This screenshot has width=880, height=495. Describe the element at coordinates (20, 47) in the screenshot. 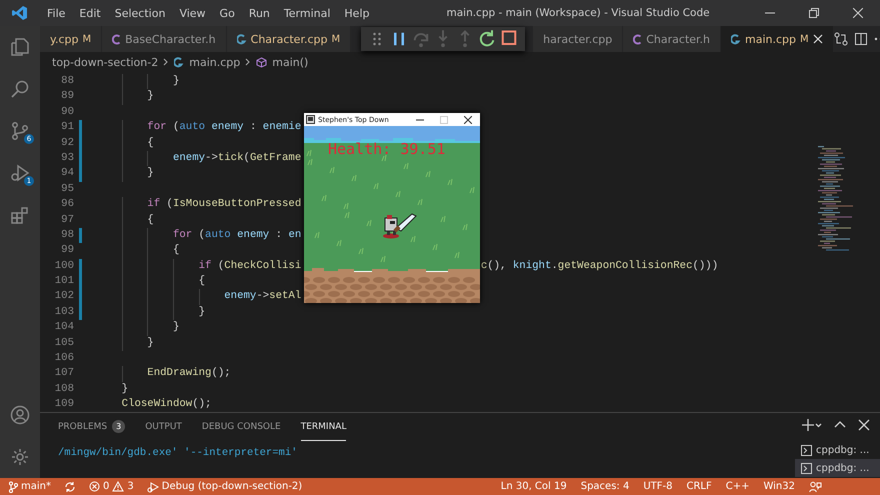

I see `files-icon` at that location.